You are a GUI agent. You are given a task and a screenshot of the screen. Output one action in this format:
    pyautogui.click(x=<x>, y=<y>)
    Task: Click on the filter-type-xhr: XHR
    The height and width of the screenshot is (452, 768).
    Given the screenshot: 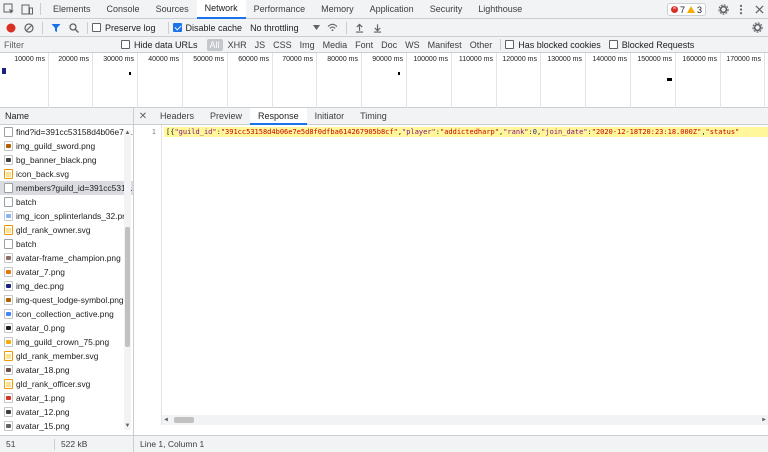 What is the action you would take?
    pyautogui.click(x=237, y=45)
    